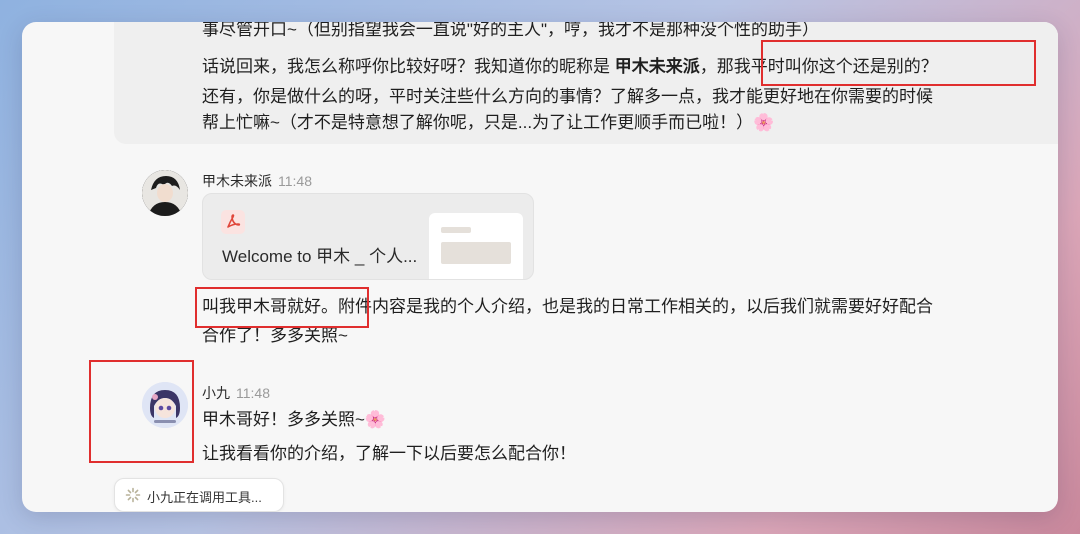  I want to click on avatar-illustration, so click(165, 193).